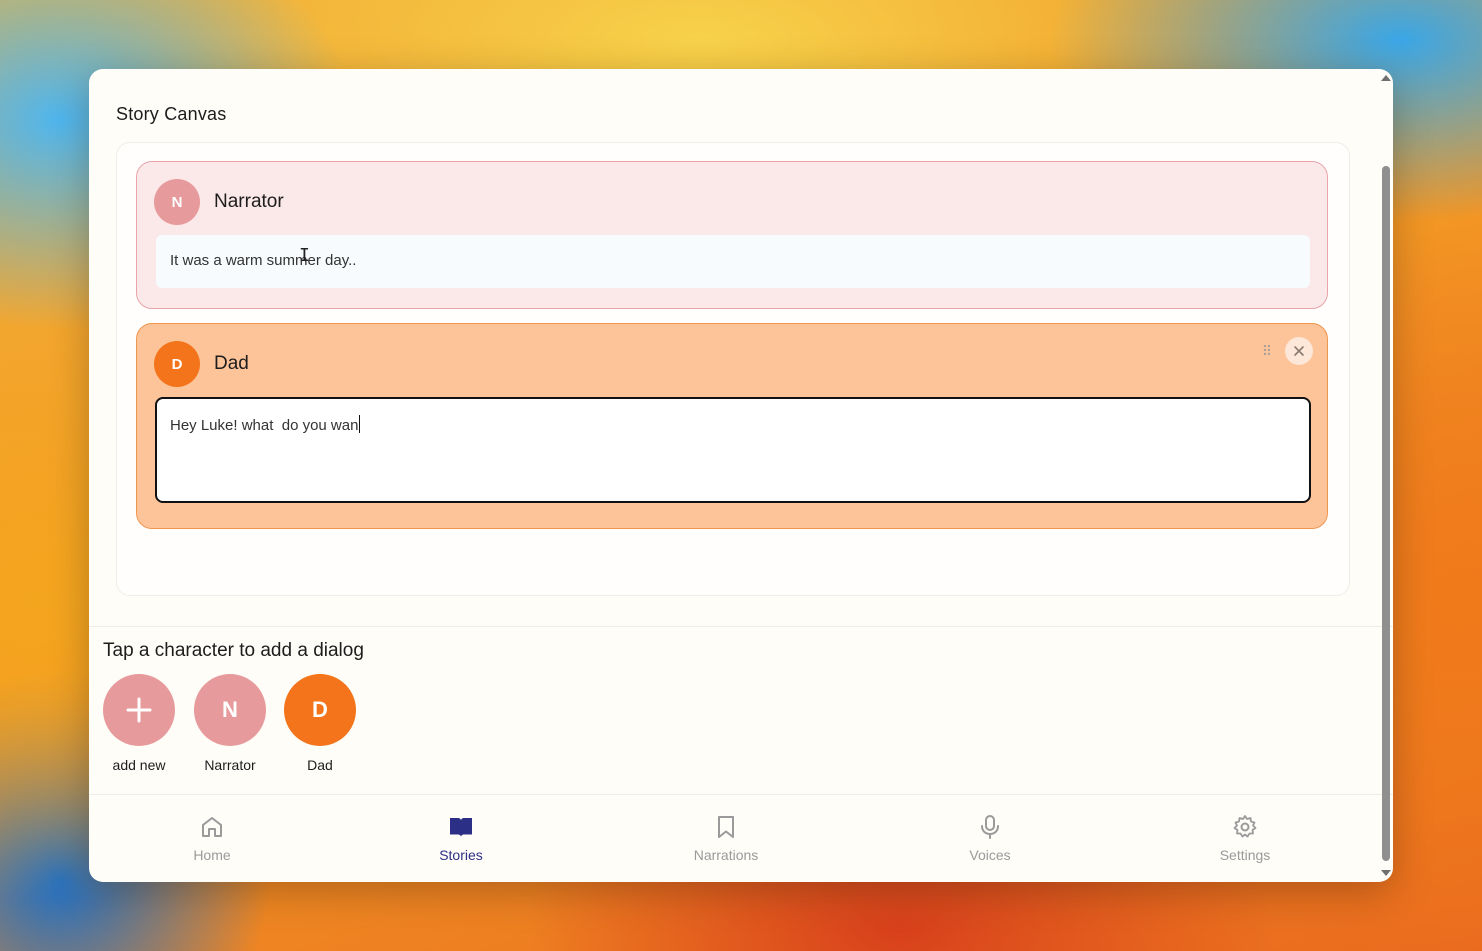  What do you see at coordinates (212, 855) in the screenshot?
I see `nav-label: Home` at bounding box center [212, 855].